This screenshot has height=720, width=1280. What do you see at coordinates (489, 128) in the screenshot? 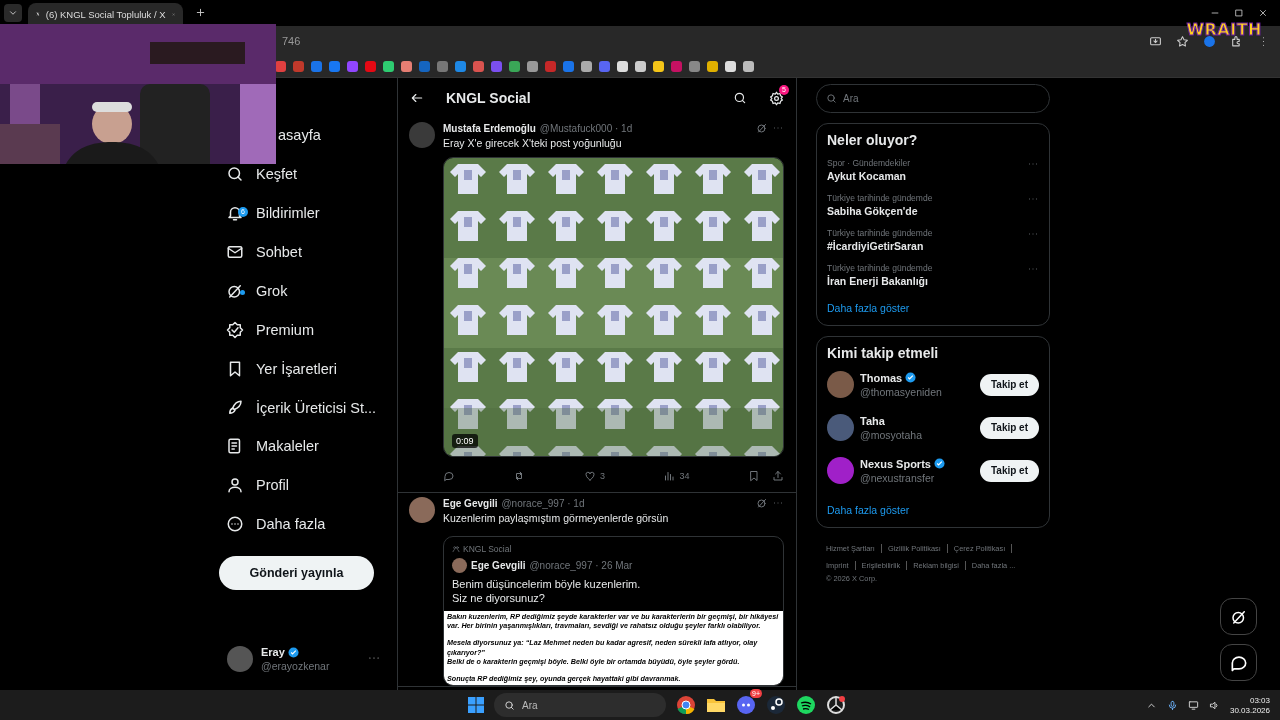
I see `author-name: Mustafa Erdemoğlu` at bounding box center [489, 128].